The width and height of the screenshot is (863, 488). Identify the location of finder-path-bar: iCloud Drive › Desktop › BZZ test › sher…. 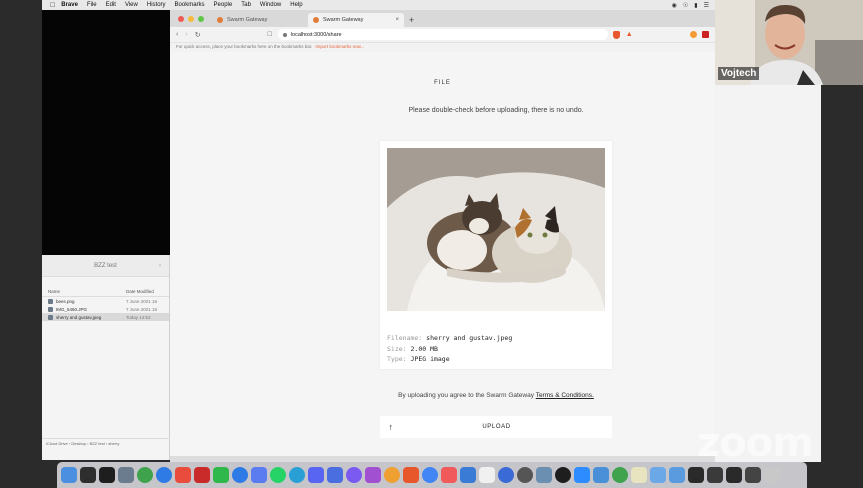
(106, 443).